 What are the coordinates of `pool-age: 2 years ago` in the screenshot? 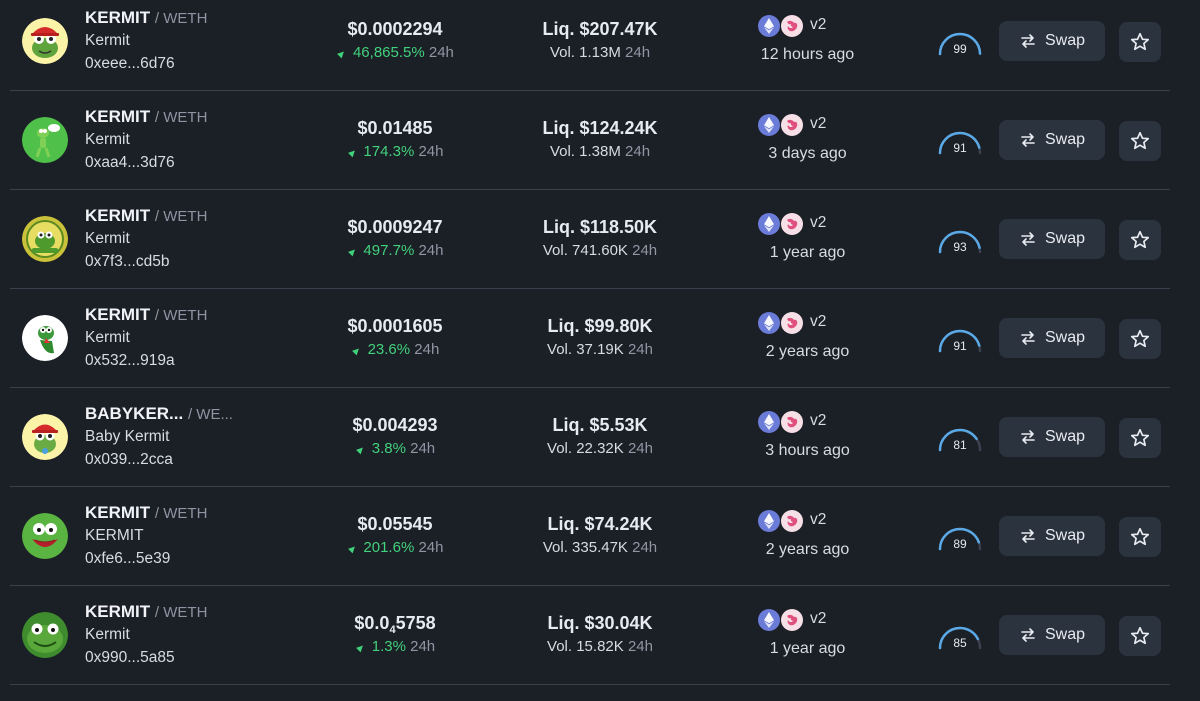 It's located at (807, 549).